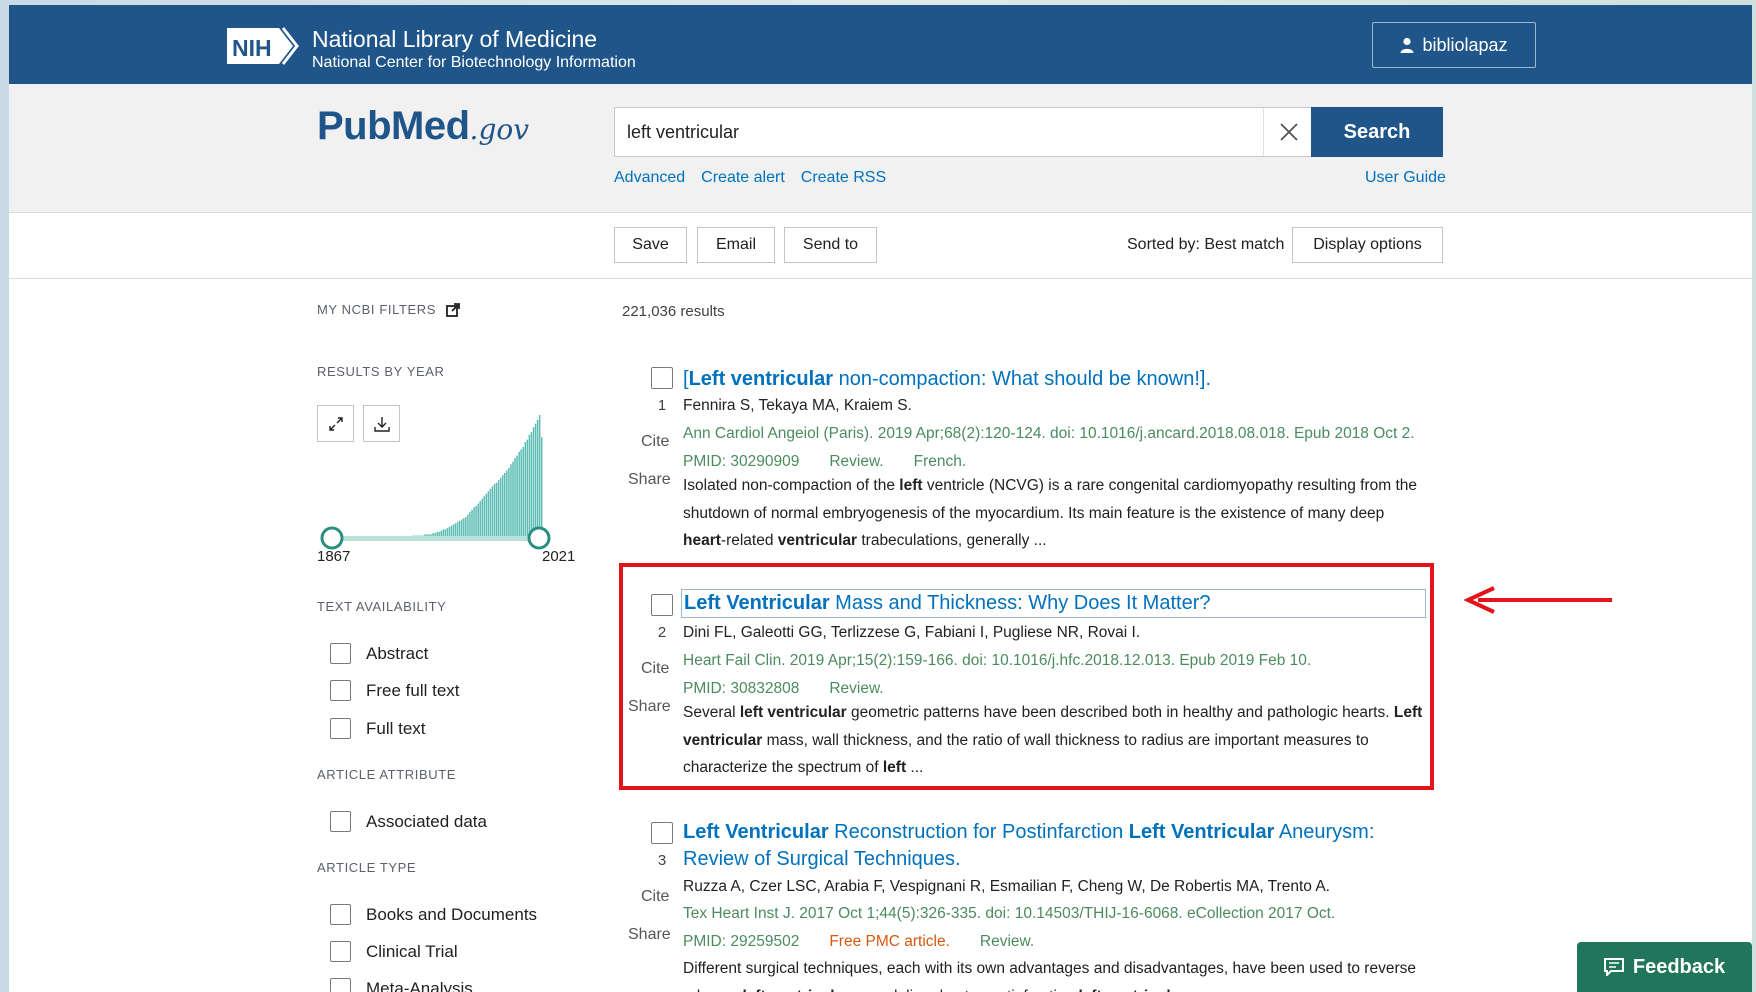 Image resolution: width=1756 pixels, height=992 pixels. What do you see at coordinates (1465, 44) in the screenshot?
I see `username: bibliolapaz` at bounding box center [1465, 44].